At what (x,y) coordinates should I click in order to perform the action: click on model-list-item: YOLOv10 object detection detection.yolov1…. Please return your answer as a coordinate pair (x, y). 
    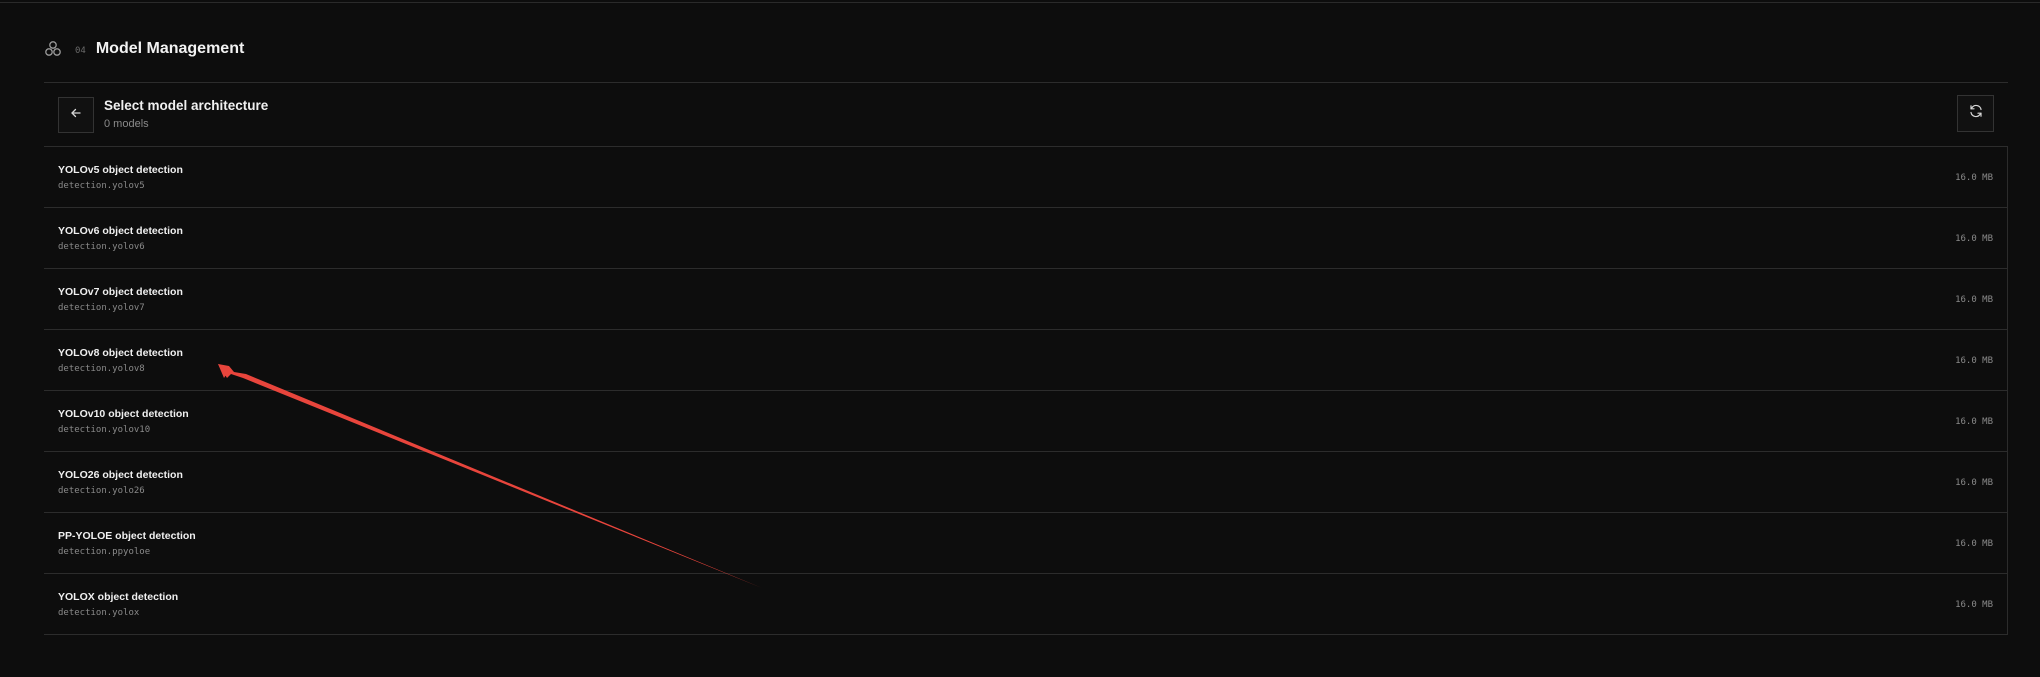
    Looking at the image, I should click on (1025, 421).